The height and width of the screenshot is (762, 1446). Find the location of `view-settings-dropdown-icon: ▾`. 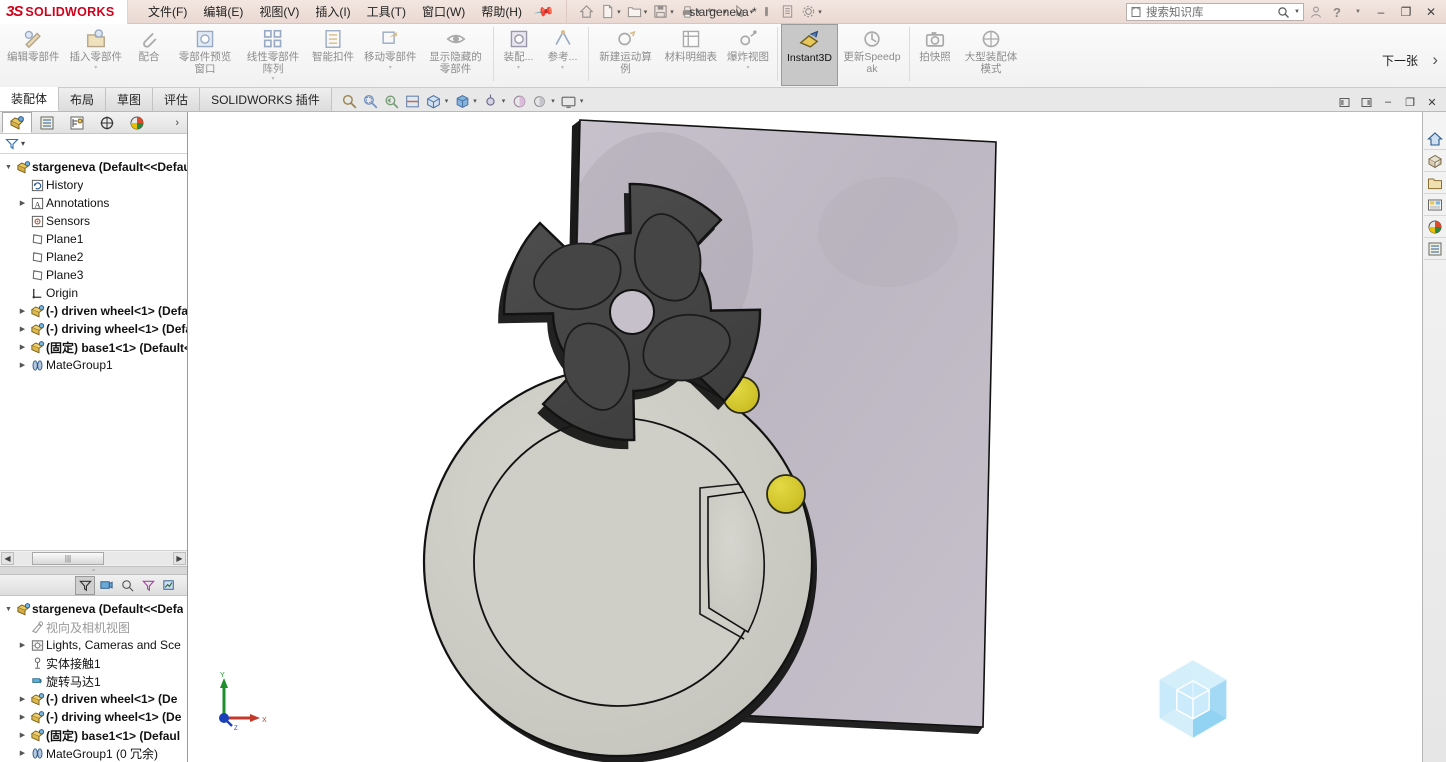

view-settings-dropdown-icon: ▾ is located at coordinates (582, 101).